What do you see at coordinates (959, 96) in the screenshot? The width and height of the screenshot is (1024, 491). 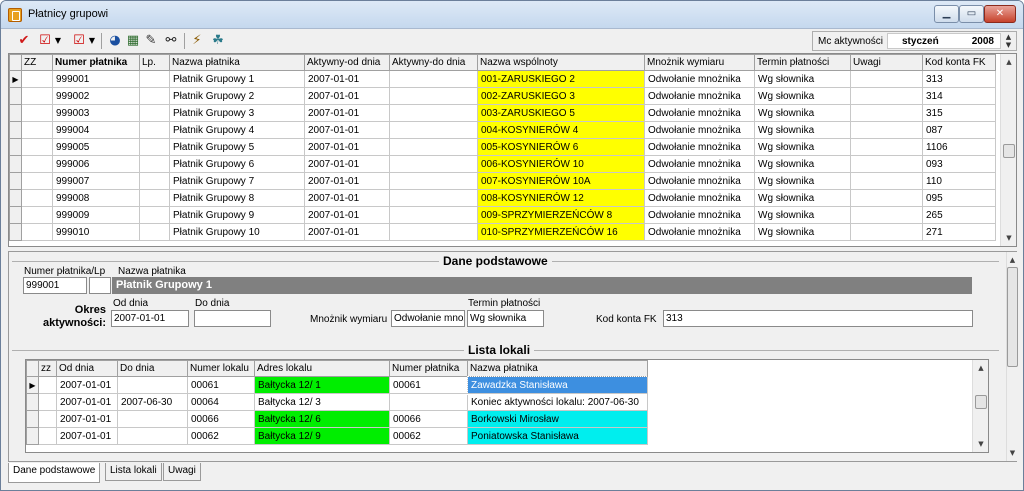 I see `table-cell: 314` at bounding box center [959, 96].